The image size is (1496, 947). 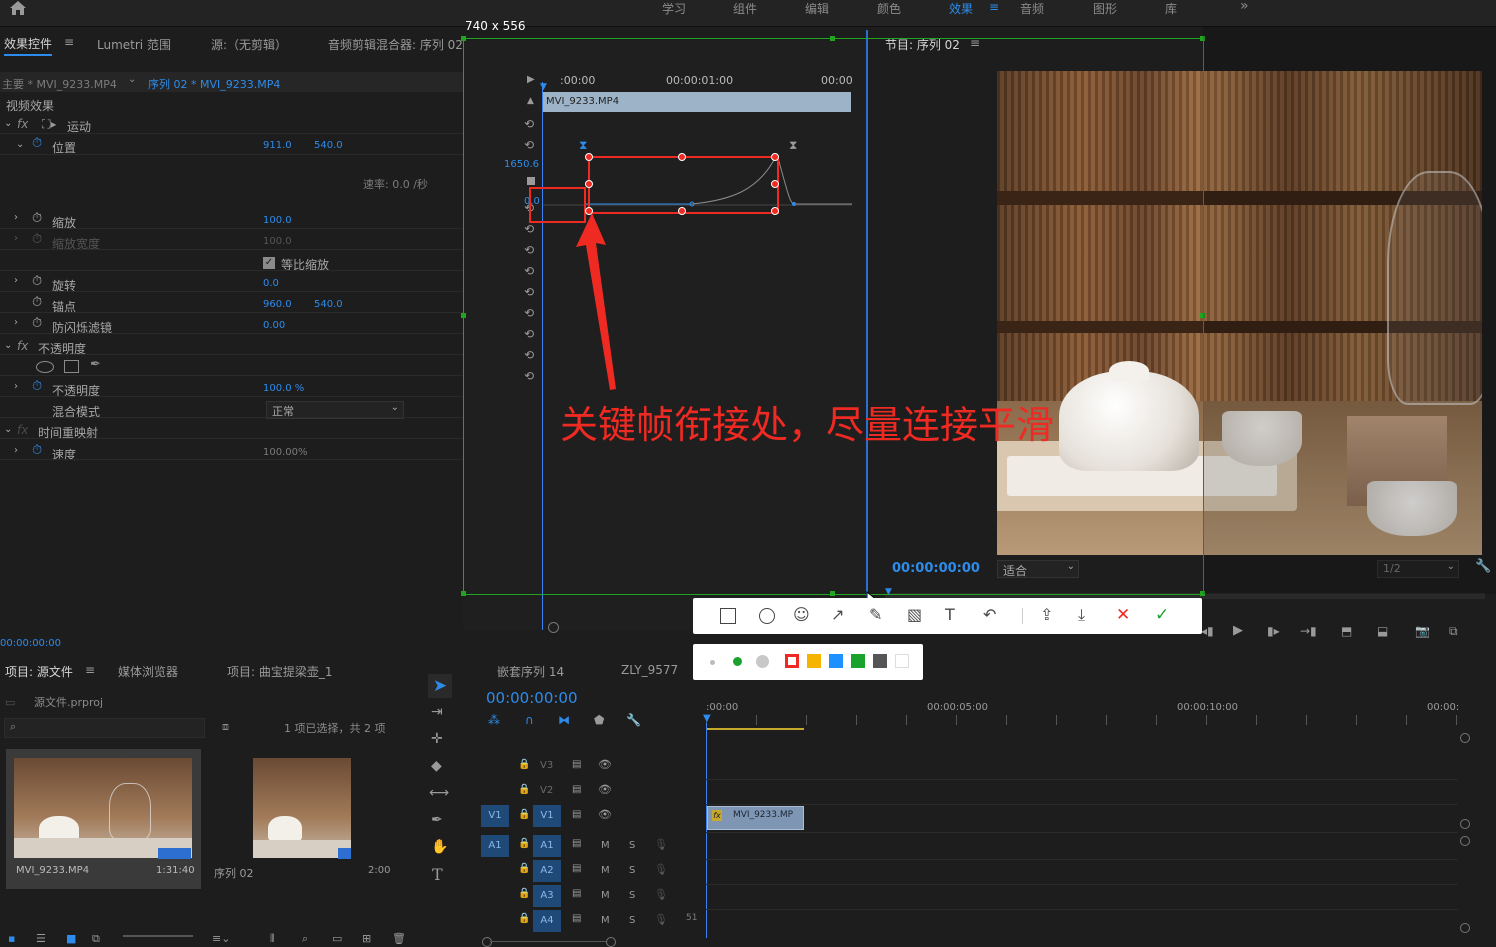 I want to click on tab-project-2: 项目: 曲宝提梁壶_1, so click(x=280, y=671).